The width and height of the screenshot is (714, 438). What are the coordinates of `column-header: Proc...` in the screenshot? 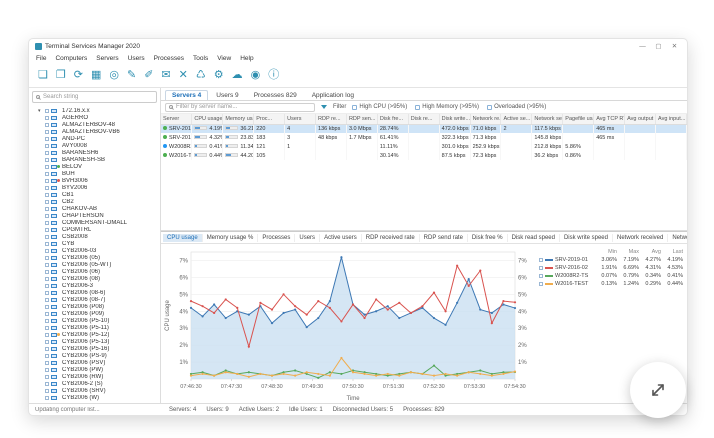 It's located at (269, 119).